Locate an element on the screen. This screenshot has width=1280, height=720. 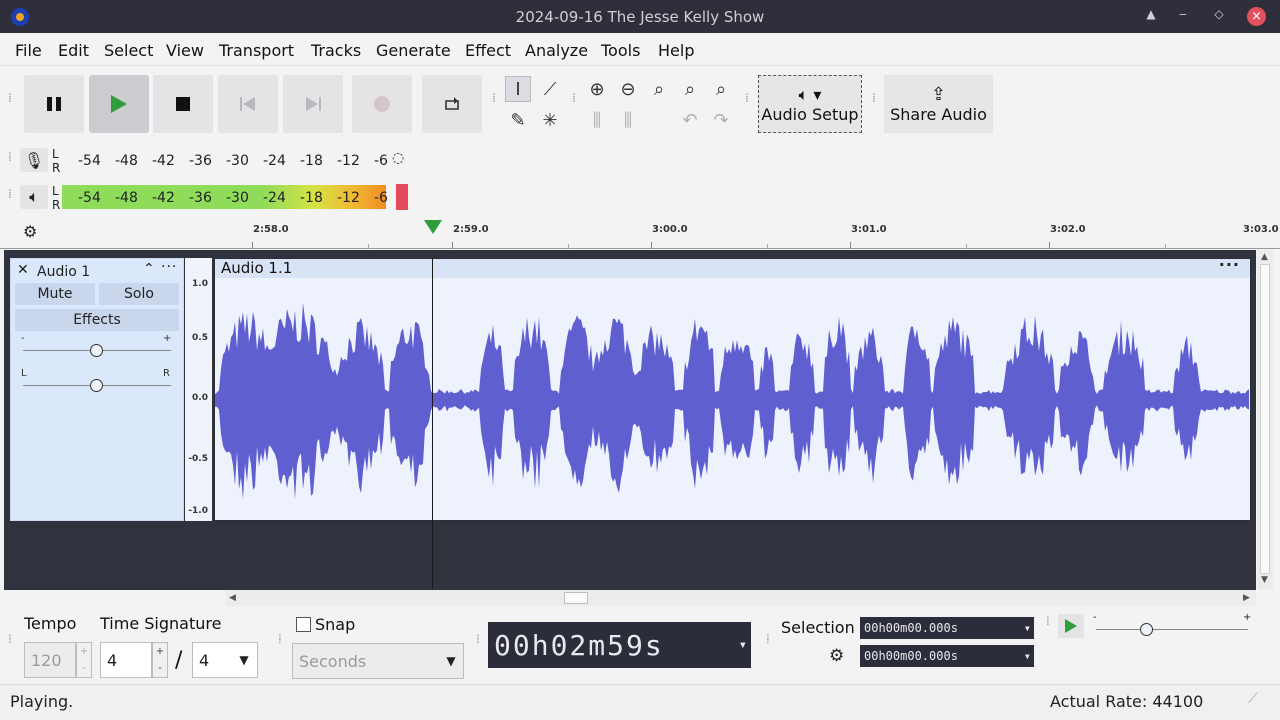
amplitude-ruler: 1.0 0.5 0.0 -0.5 -1.0 is located at coordinates (198, 389).